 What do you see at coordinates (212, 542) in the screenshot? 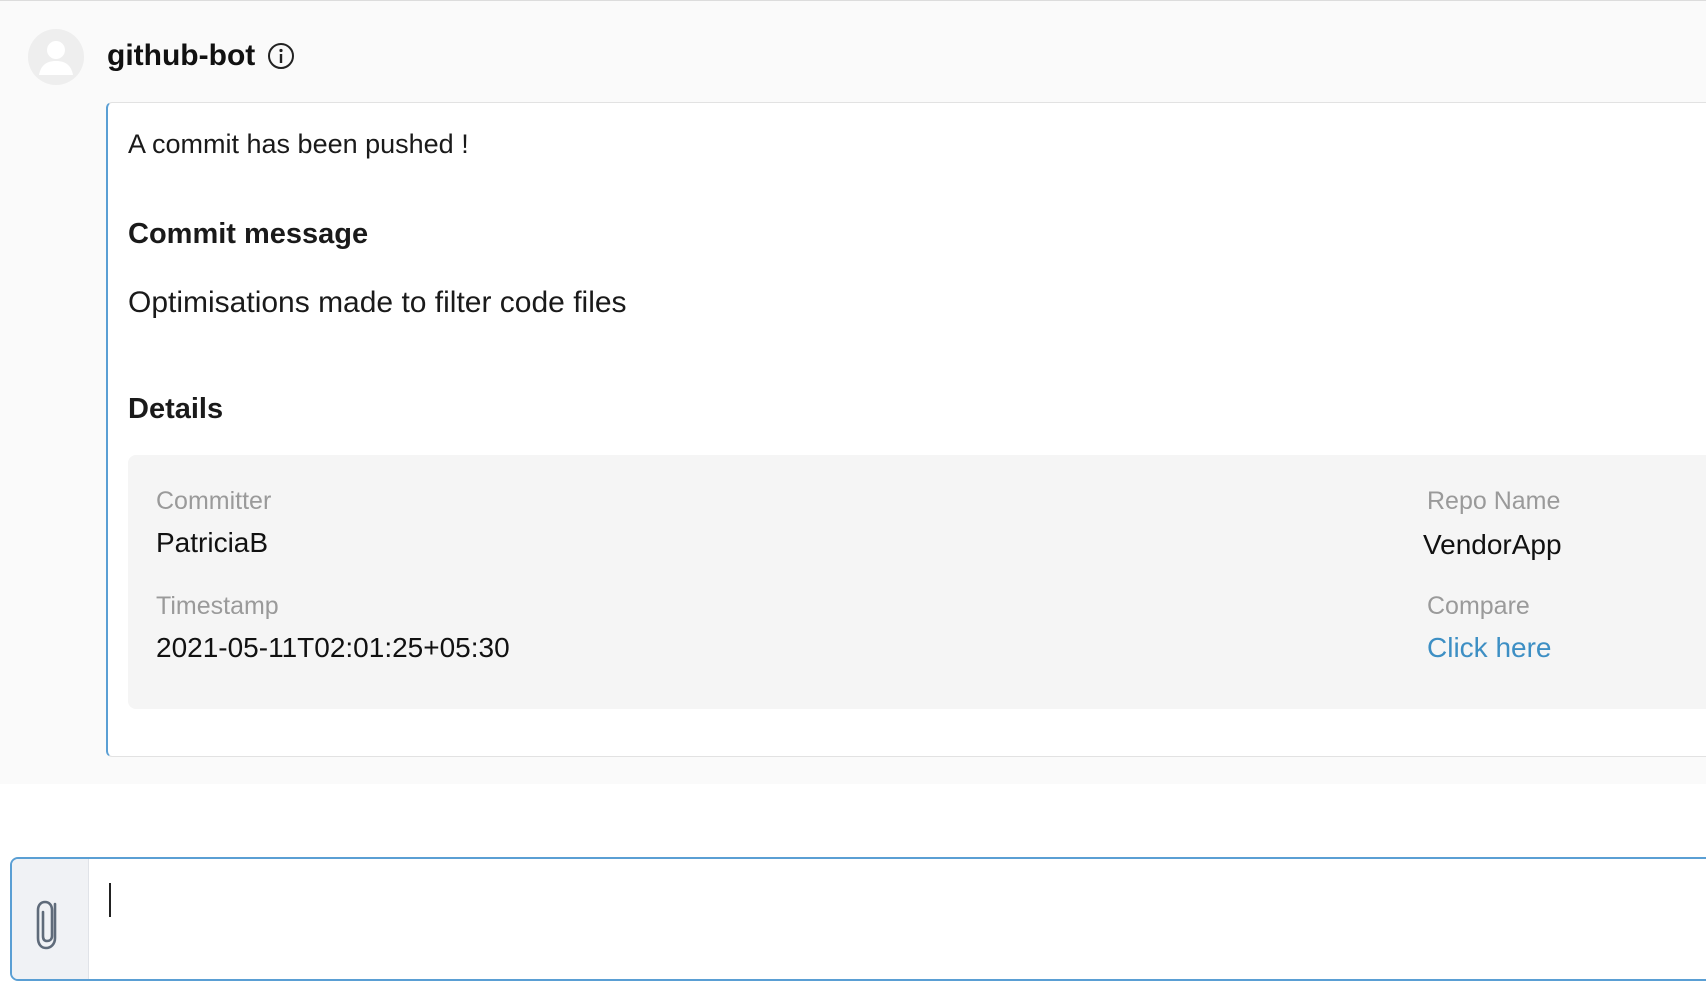
I see `committer-value: PatriciaB` at bounding box center [212, 542].